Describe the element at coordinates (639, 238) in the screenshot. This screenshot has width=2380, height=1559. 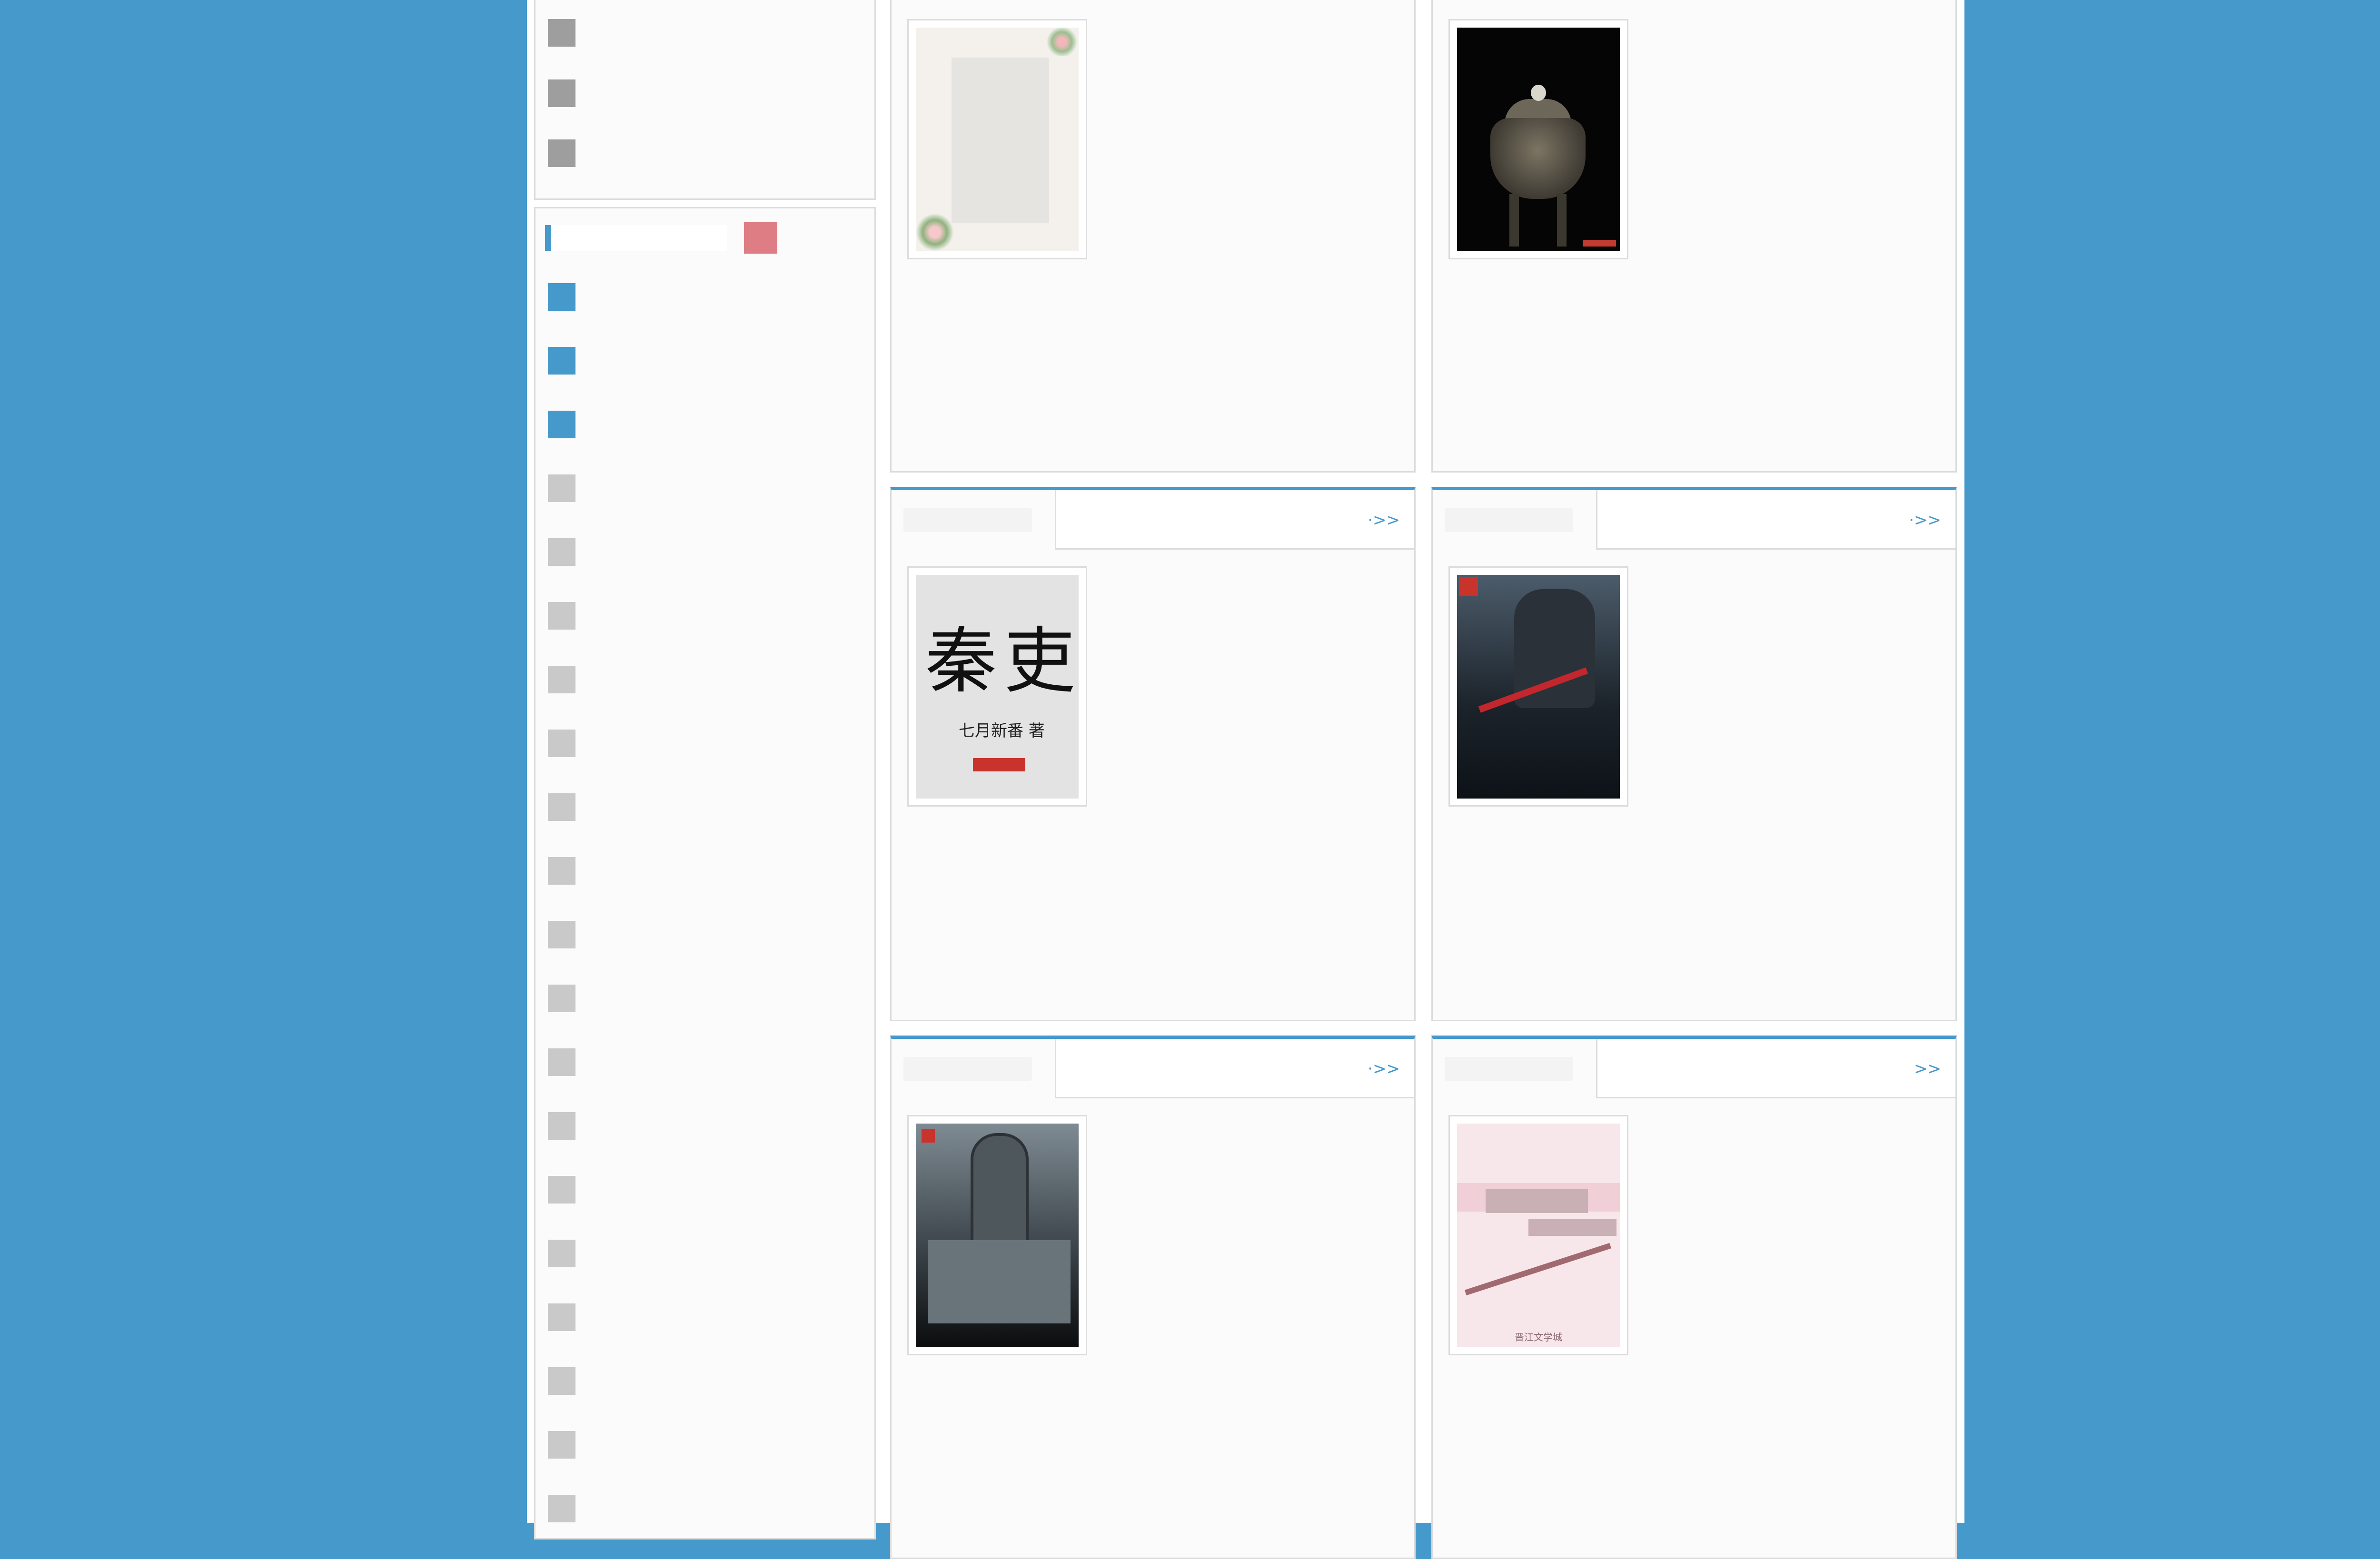
I see `sidebar-heading` at that location.